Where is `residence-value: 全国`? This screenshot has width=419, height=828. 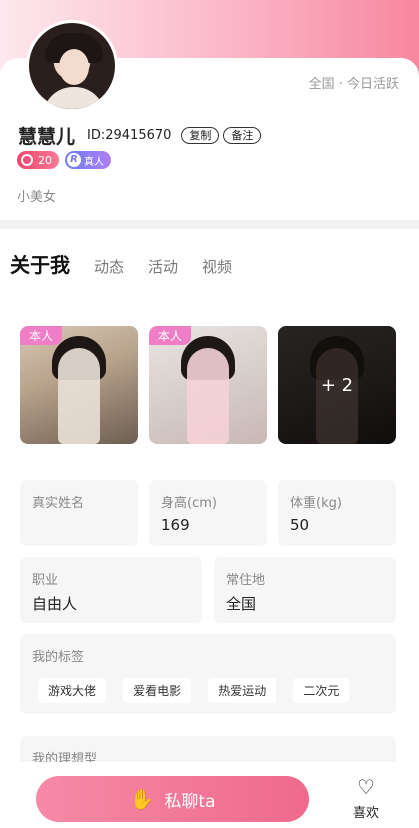 residence-value: 全国 is located at coordinates (241, 604).